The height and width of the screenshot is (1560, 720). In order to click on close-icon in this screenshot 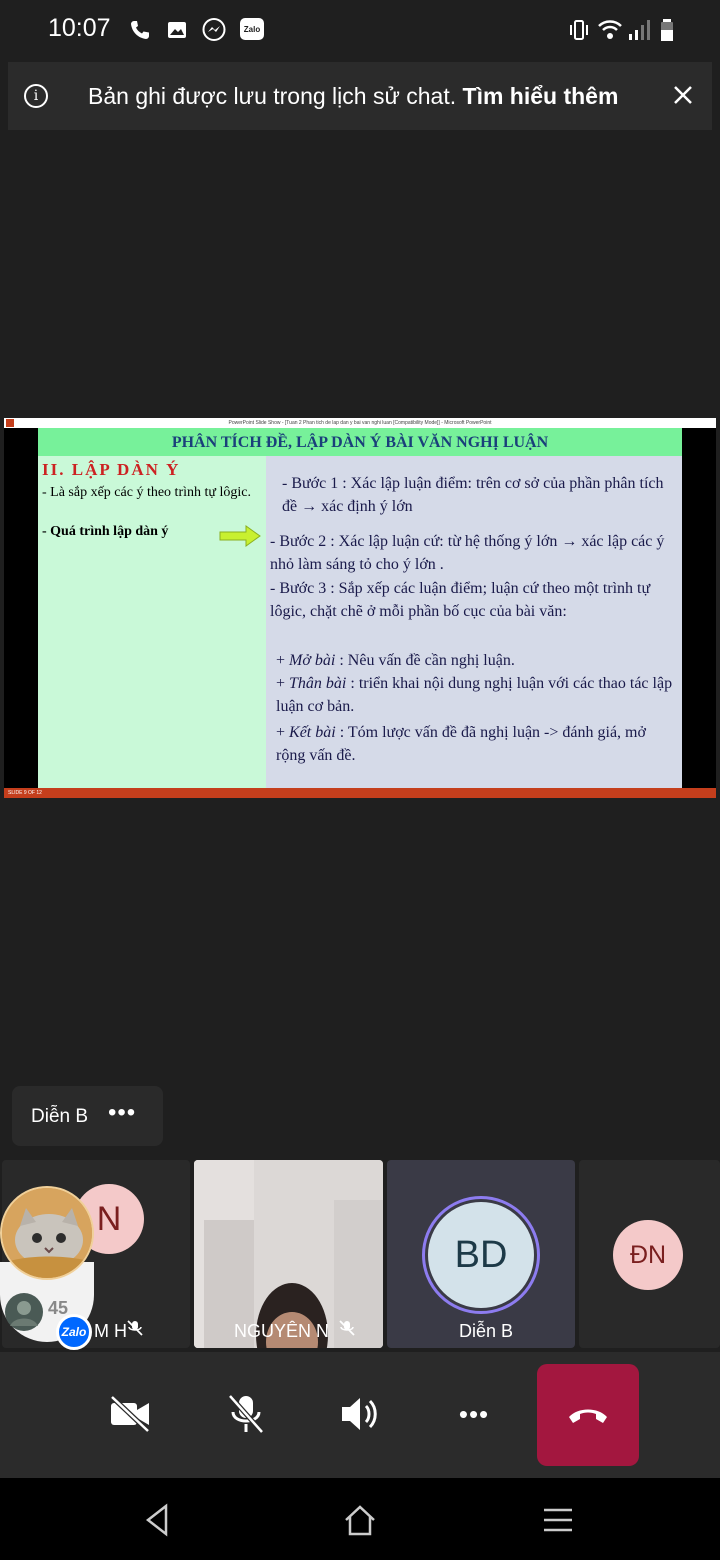, I will do `click(683, 95)`.